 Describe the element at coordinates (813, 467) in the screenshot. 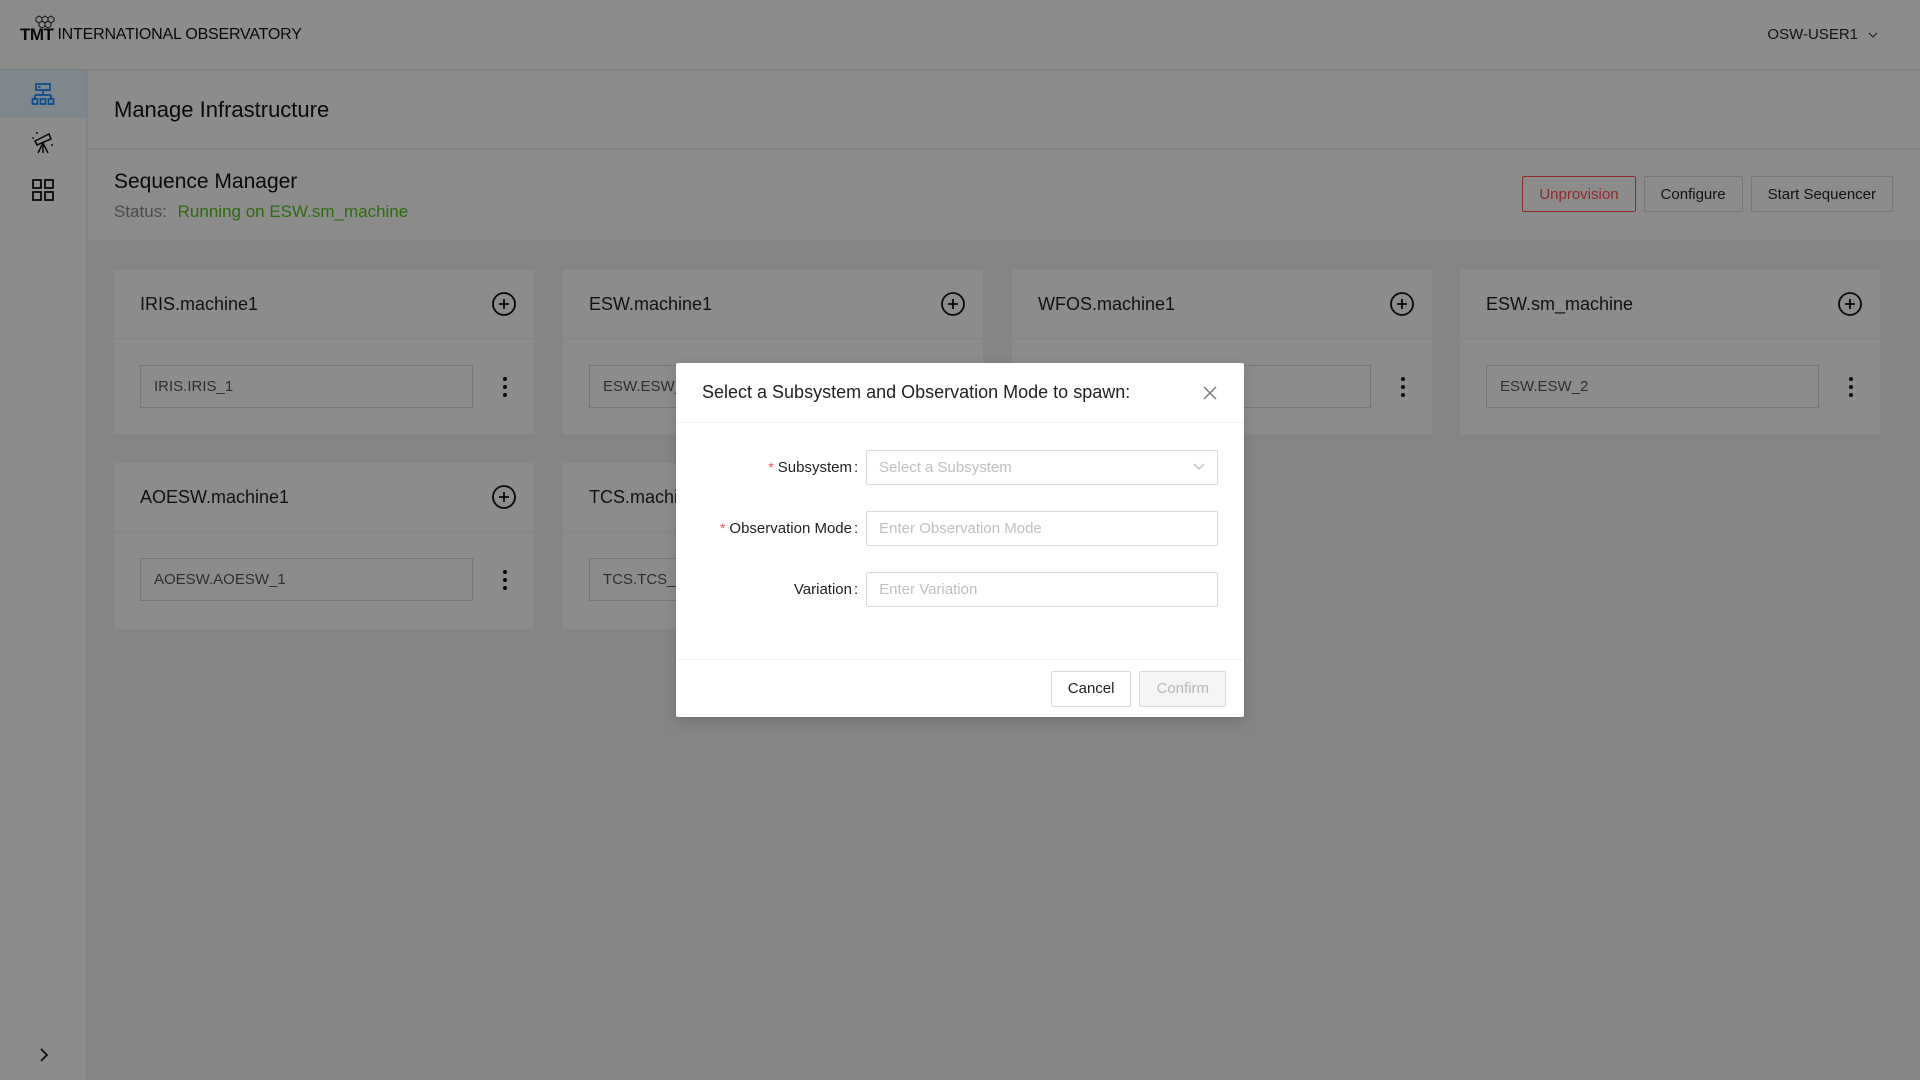

I see `subsystem-label: * Subsystem:` at that location.